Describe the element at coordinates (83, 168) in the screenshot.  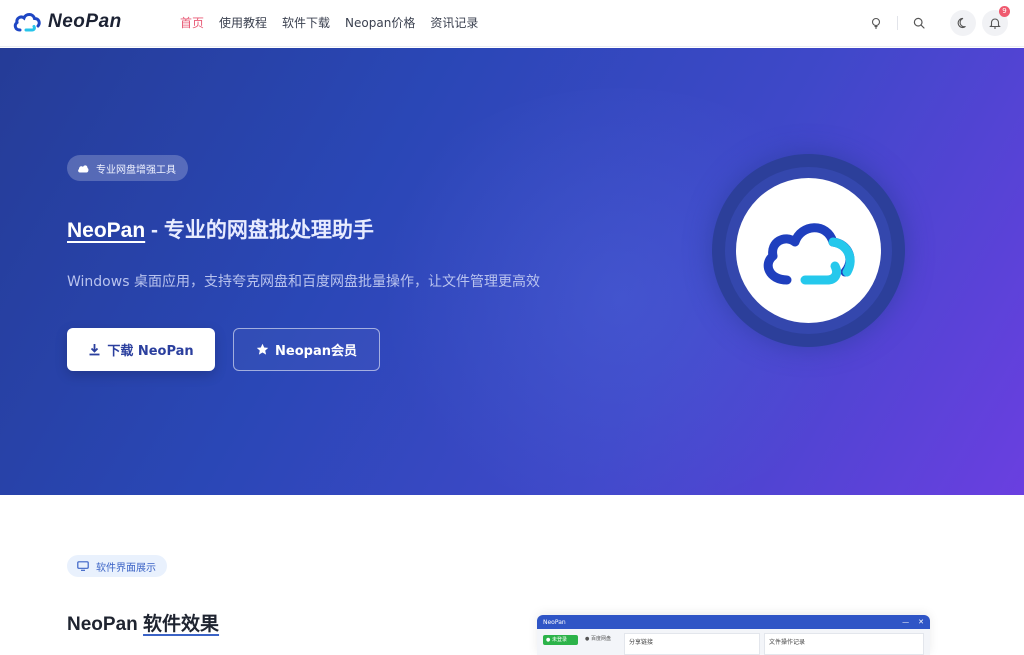
I see `cloud-icon` at that location.